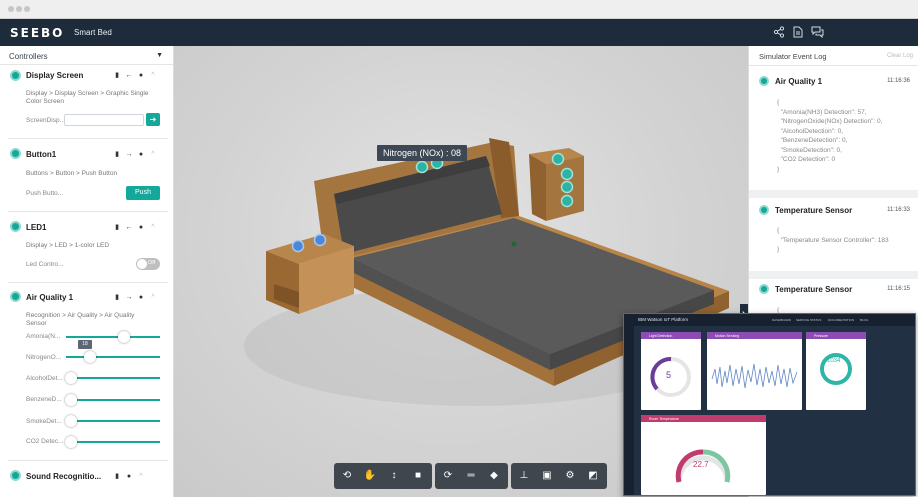  Describe the element at coordinates (570, 476) in the screenshot. I see `gear-icon: ⚙` at that location.